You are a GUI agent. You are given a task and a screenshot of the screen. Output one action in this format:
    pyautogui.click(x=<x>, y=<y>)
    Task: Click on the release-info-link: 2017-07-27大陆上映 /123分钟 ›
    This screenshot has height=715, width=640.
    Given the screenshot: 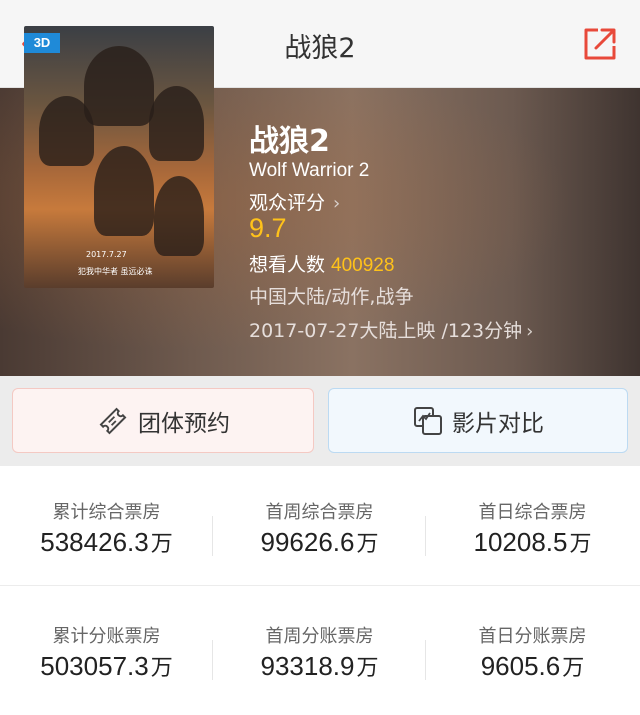 What is the action you would take?
    pyautogui.click(x=391, y=329)
    